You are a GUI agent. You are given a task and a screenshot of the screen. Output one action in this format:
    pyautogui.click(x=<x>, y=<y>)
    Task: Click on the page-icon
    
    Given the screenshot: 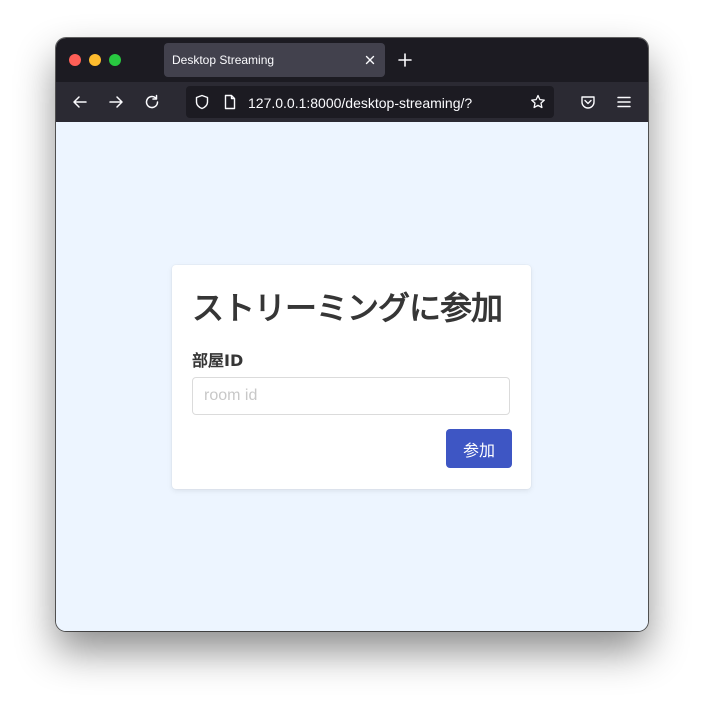 What is the action you would take?
    pyautogui.click(x=230, y=102)
    